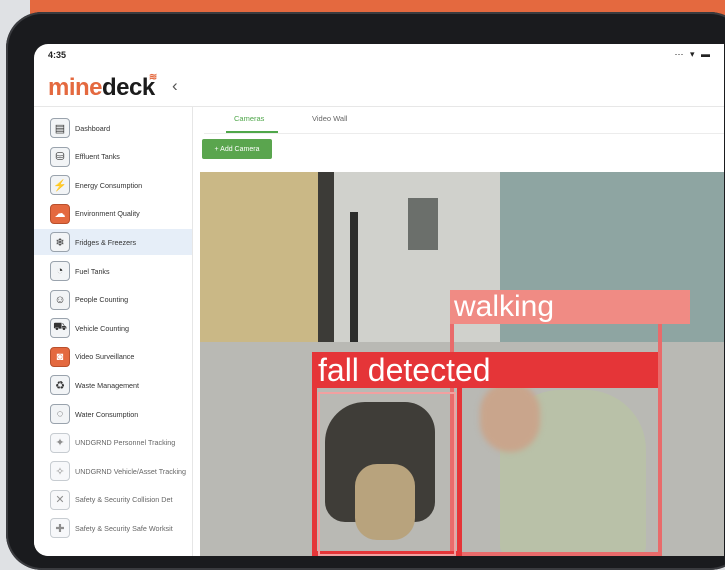 Image resolution: width=725 pixels, height=570 pixels. What do you see at coordinates (249, 118) in the screenshot?
I see `tab-cameras: Cameras` at bounding box center [249, 118].